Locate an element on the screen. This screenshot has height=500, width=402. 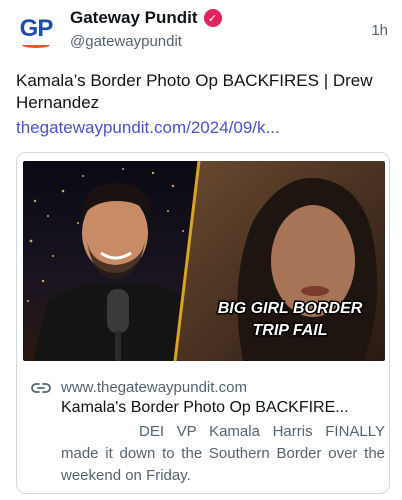
microphone-stand is located at coordinates (118, 346).